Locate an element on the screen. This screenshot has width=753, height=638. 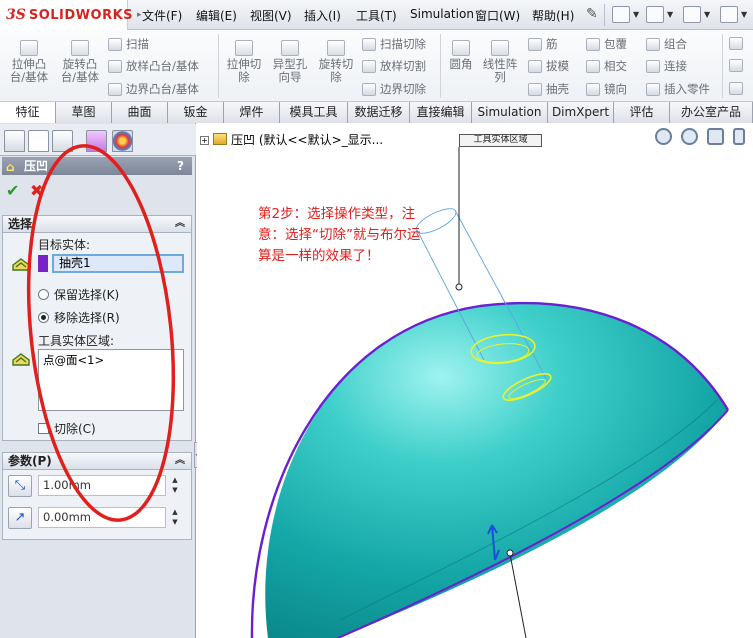
part-icon is located at coordinates (220, 139).